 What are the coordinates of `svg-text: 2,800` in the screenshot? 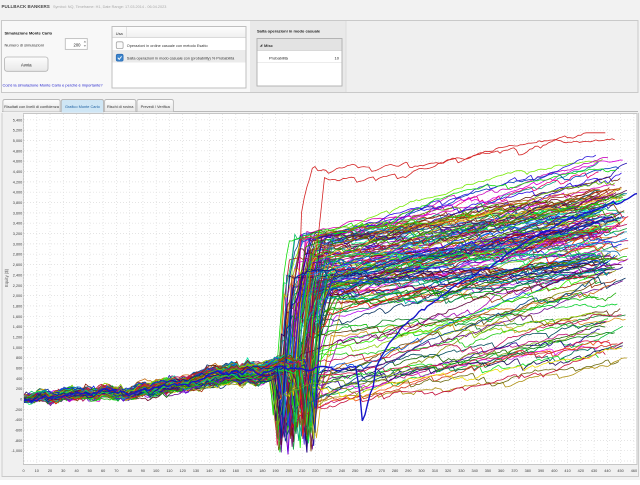 It's located at (18, 255).